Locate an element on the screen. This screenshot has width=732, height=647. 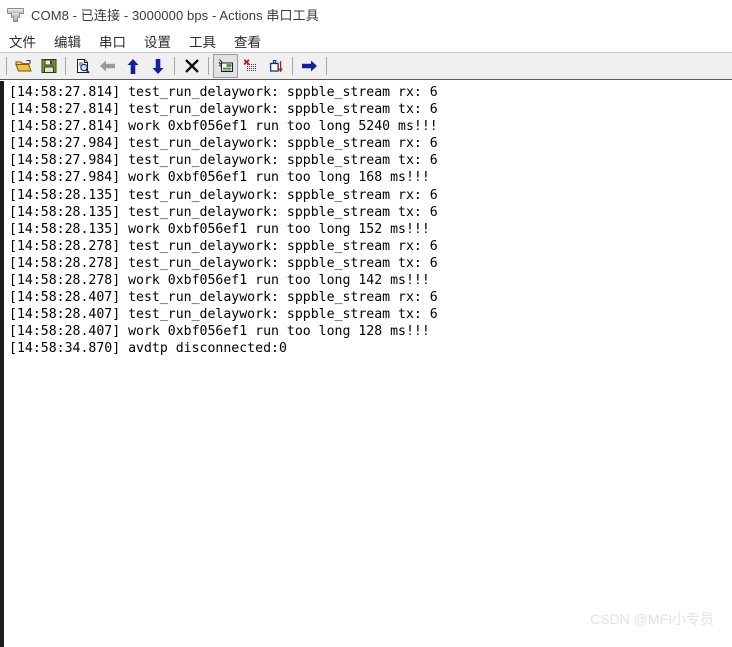
menu-bar: 文件 编辑 串口 设置 工具 查看 is located at coordinates (366, 40).